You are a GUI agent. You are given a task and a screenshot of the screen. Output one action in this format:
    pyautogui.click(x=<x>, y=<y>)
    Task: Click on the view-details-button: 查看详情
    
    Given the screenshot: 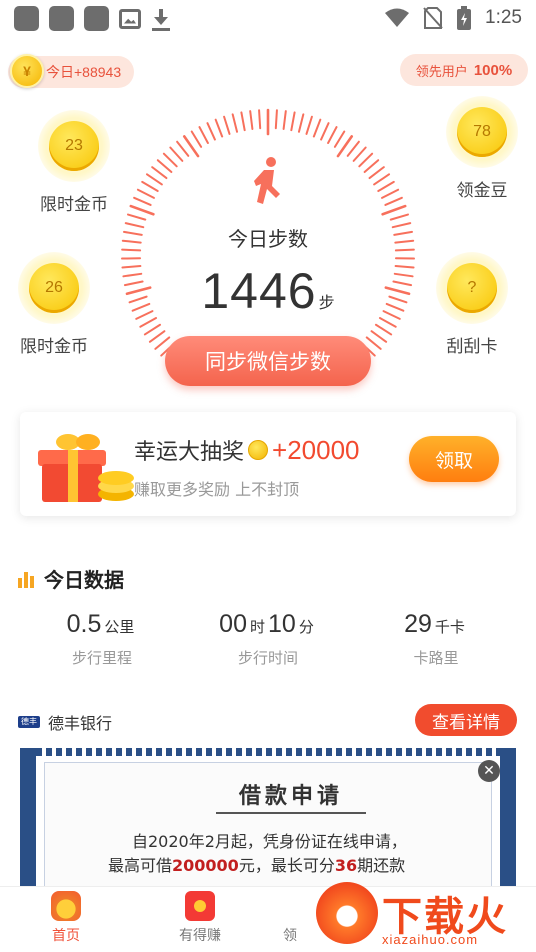 What is the action you would take?
    pyautogui.click(x=466, y=720)
    